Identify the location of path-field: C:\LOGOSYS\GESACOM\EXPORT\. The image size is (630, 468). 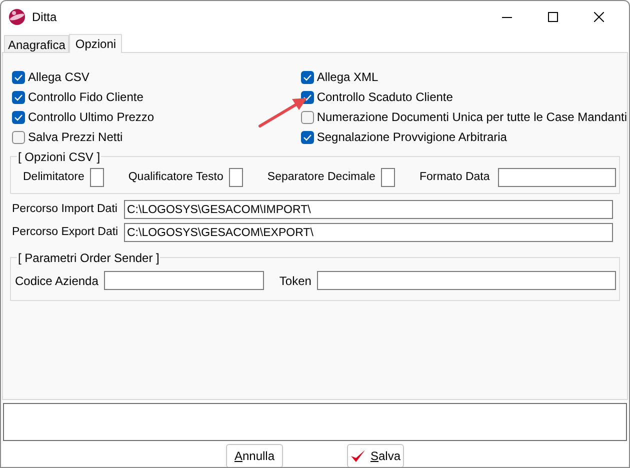
(368, 232).